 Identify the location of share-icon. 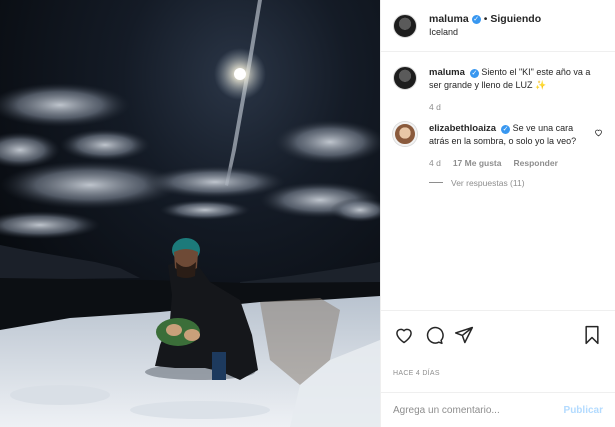
(464, 335).